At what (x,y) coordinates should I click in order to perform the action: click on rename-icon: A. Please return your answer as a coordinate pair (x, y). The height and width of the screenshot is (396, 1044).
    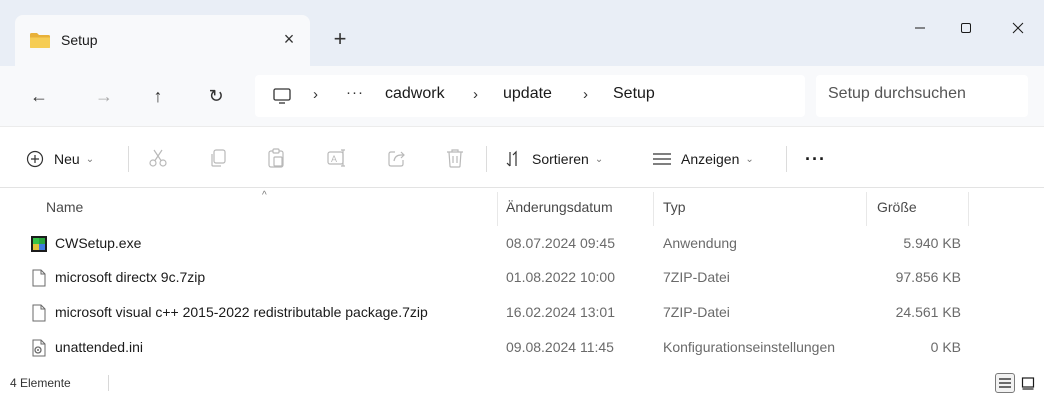
    Looking at the image, I should click on (337, 158).